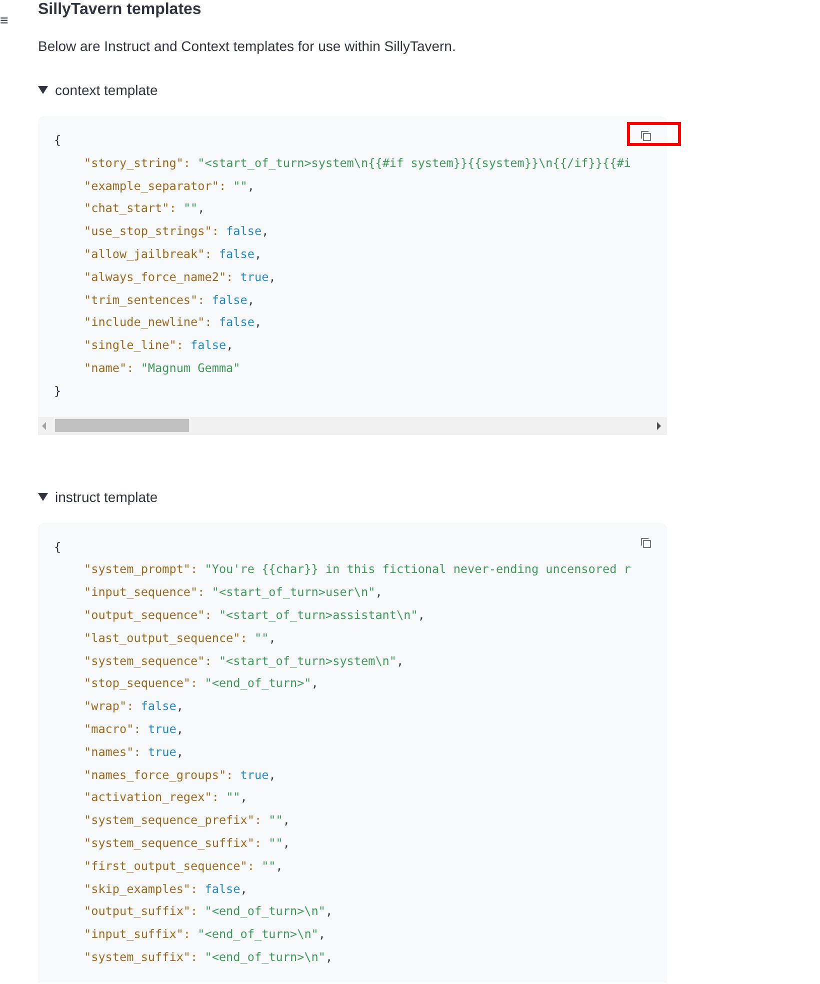 This screenshot has height=984, width=820. Describe the element at coordinates (176, 231) in the screenshot. I see `code-line: "use_stop_strings": false,` at that location.